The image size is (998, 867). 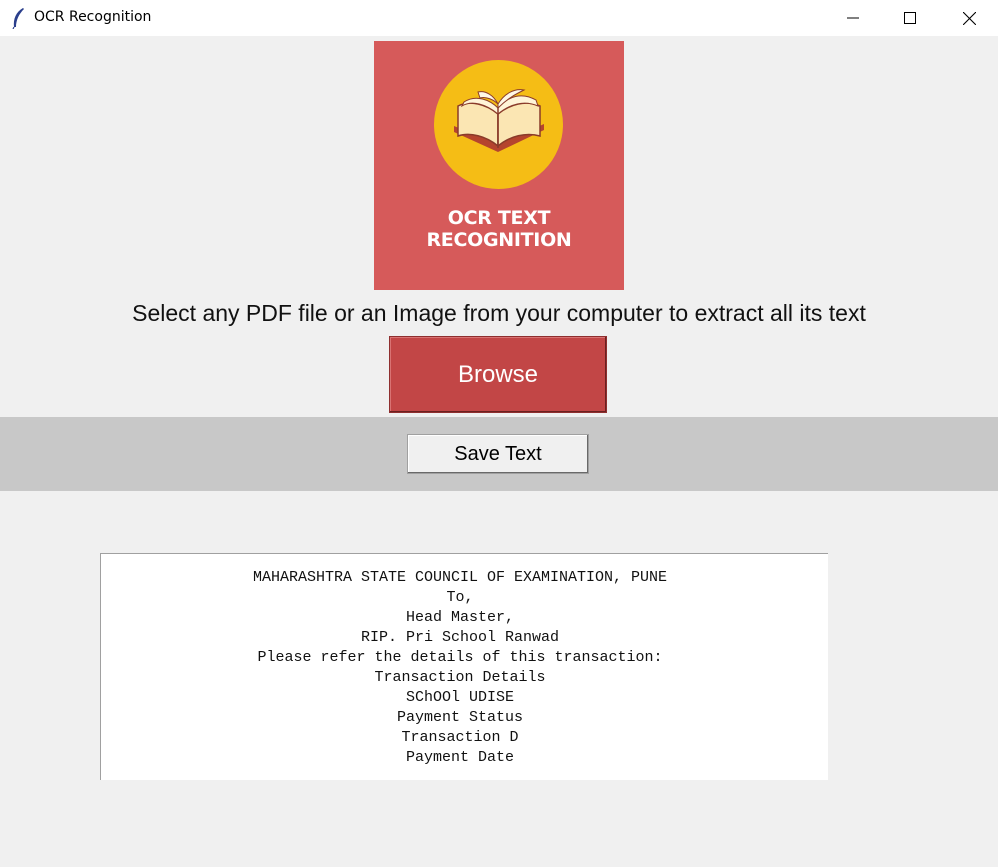 I want to click on save-text-button: Save Text, so click(x=498, y=454).